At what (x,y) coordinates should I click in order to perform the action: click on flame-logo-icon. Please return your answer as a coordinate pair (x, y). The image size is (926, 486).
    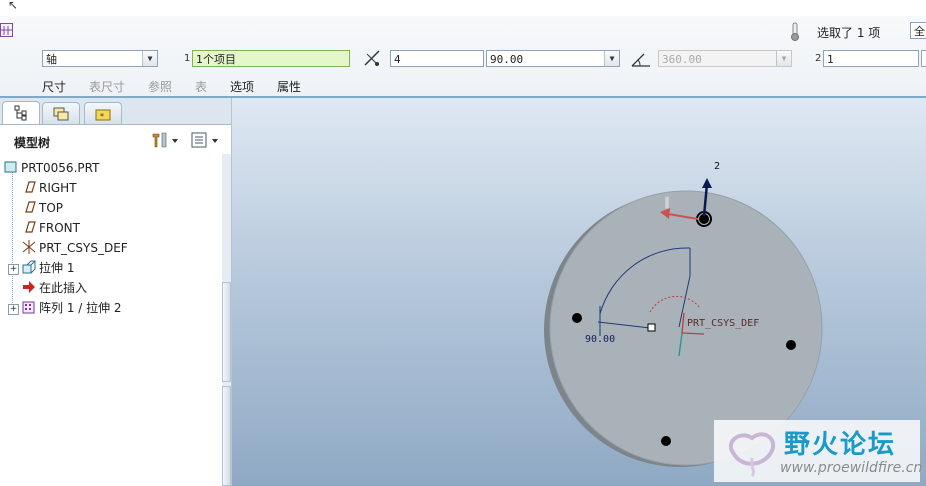
    Looking at the image, I should click on (752, 455).